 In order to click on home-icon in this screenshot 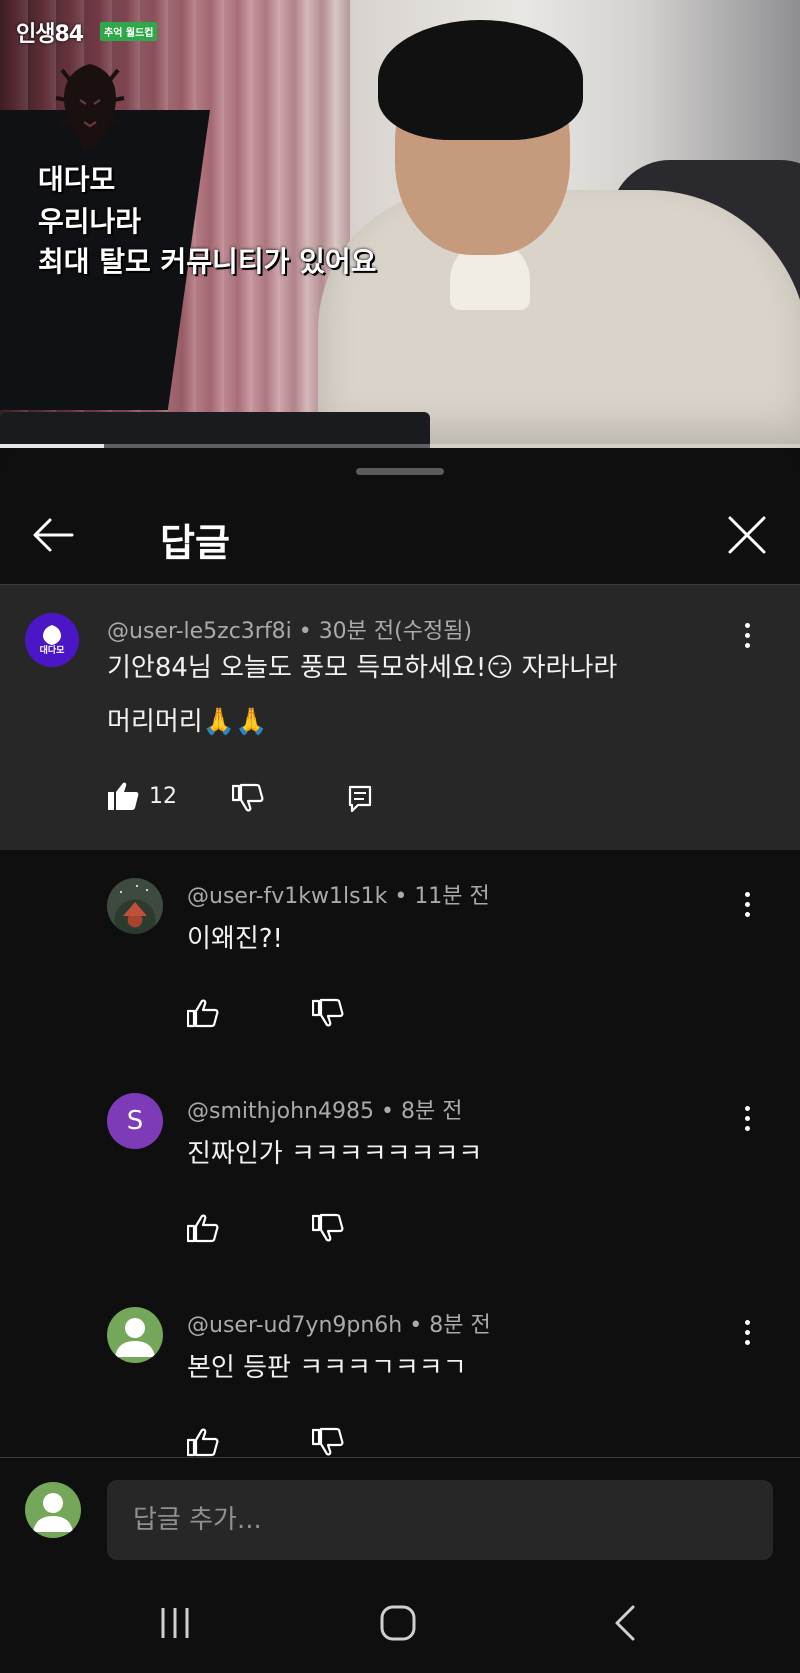, I will do `click(398, 1623)`.